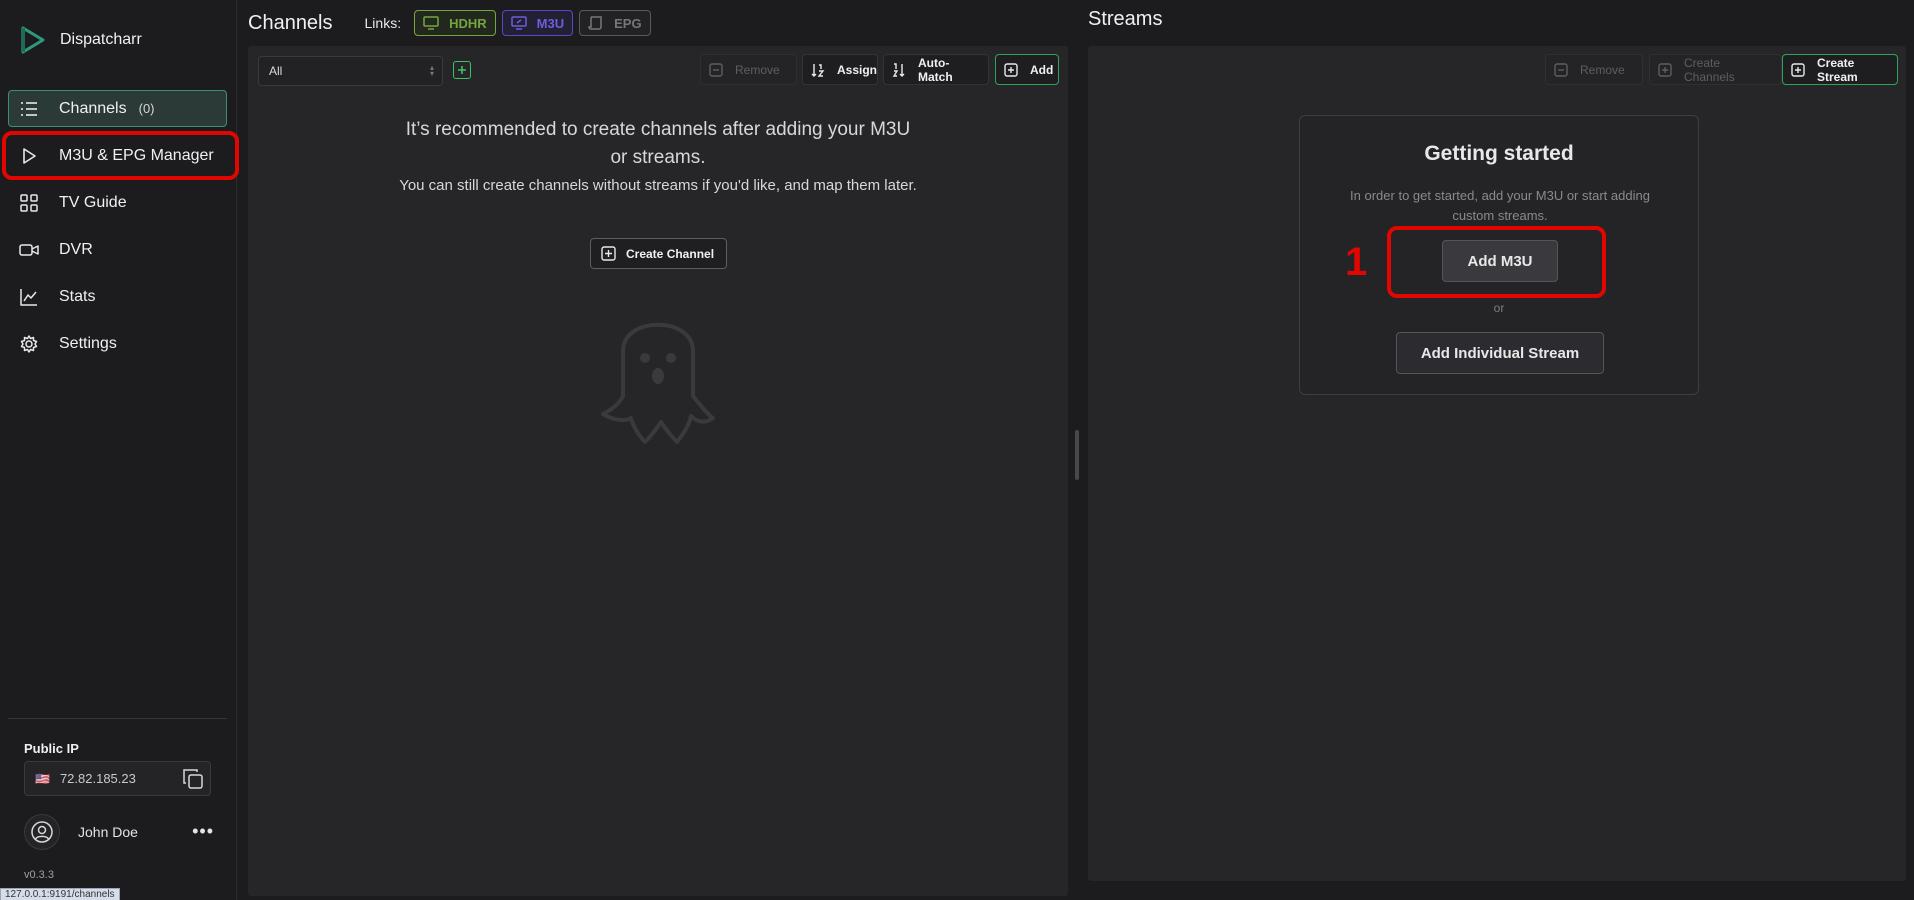  I want to click on sidebar-item-label: Channels, so click(93, 108).